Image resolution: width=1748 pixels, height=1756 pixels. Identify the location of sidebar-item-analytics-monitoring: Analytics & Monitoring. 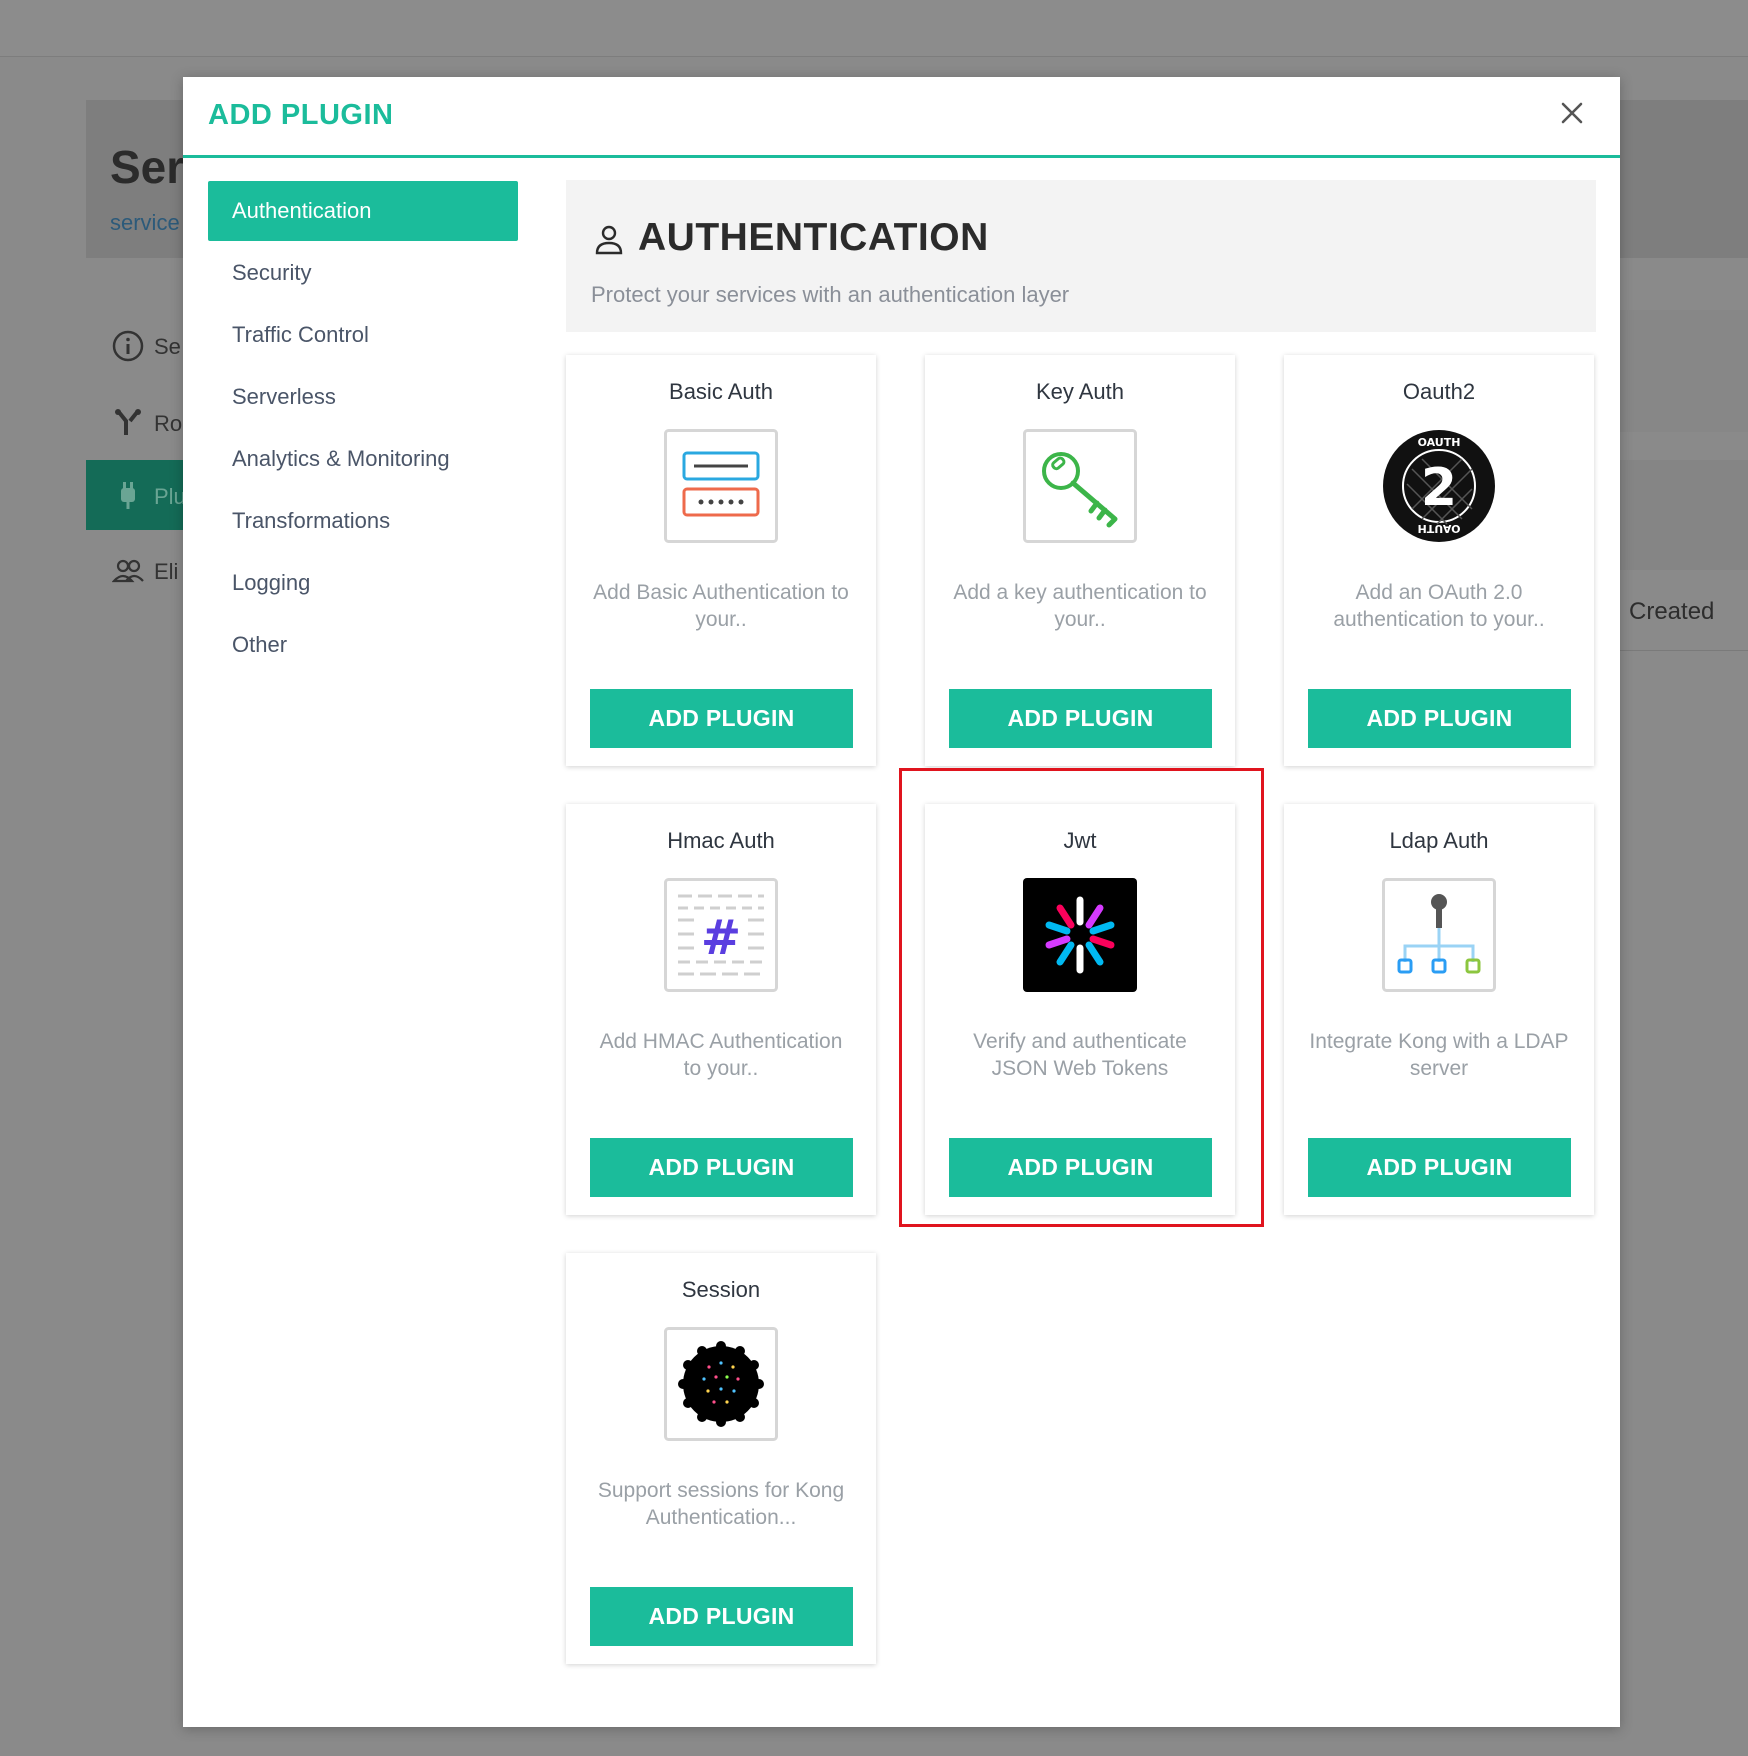
(363, 459).